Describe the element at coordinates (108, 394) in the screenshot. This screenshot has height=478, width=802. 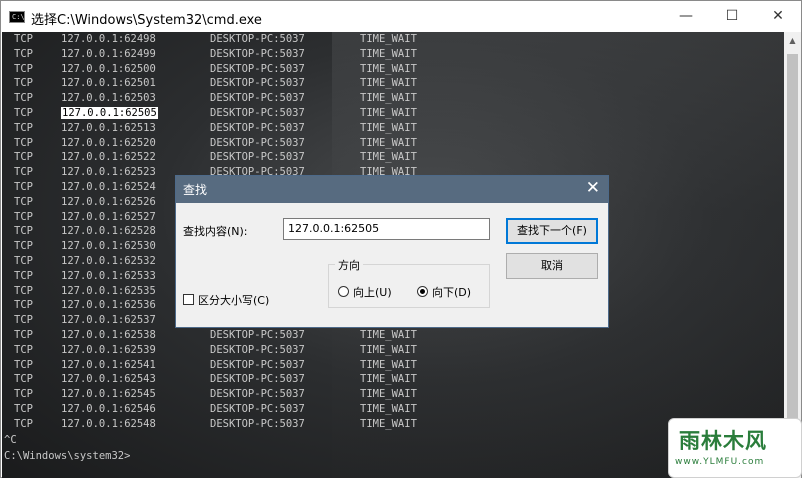
I see `local-address-cell: 127.0.0.1:62545` at that location.